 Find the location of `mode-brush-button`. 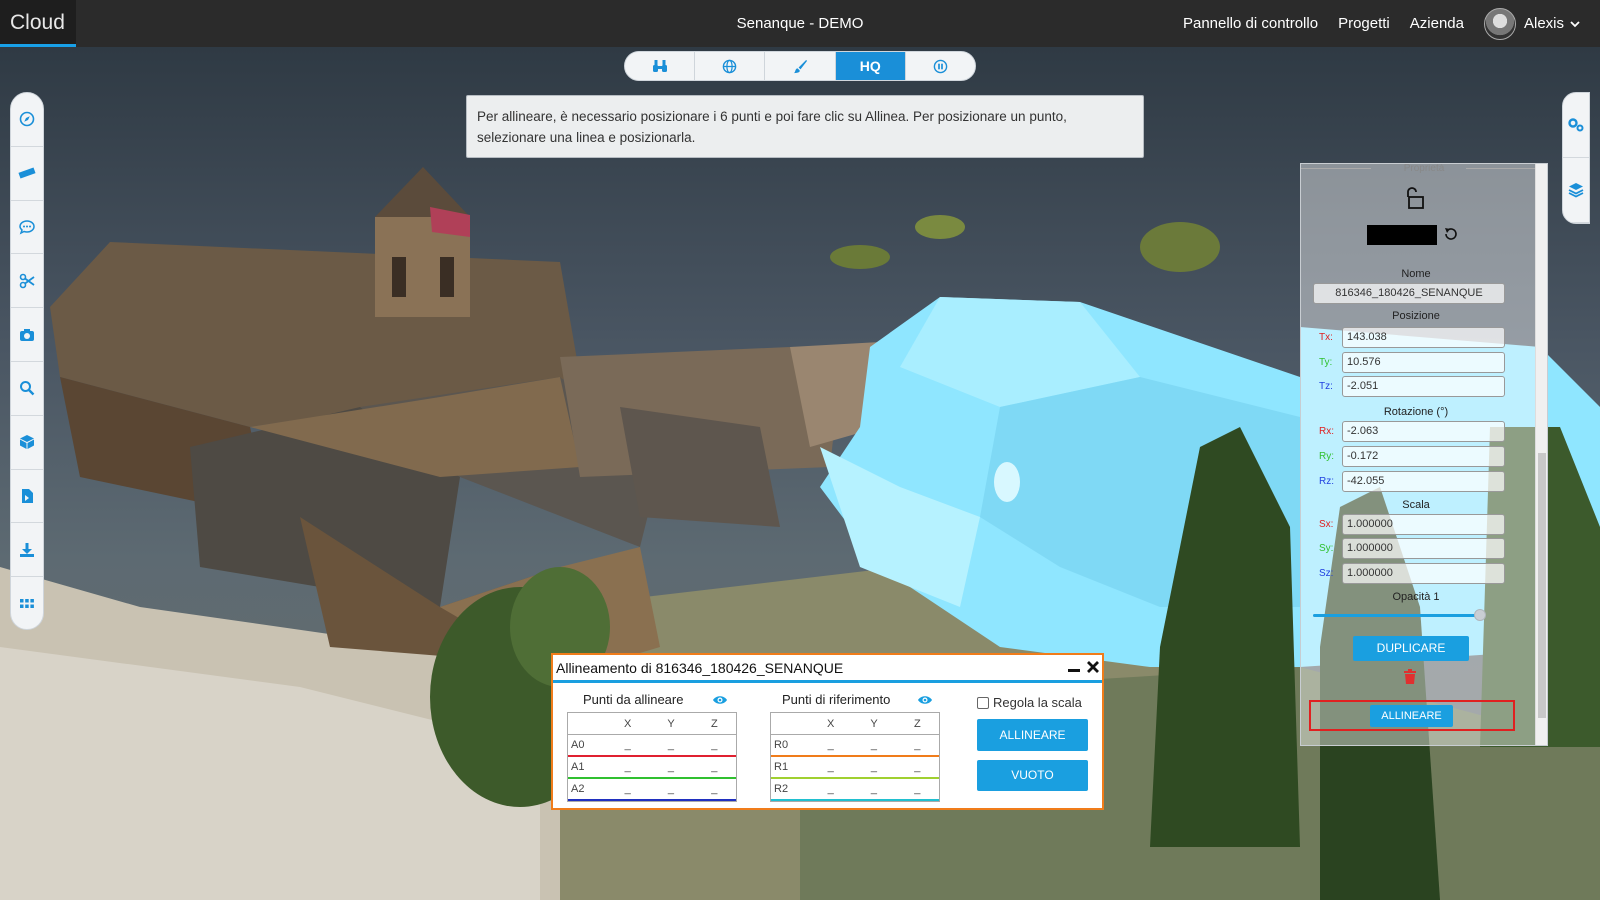

mode-brush-button is located at coordinates (800, 66).